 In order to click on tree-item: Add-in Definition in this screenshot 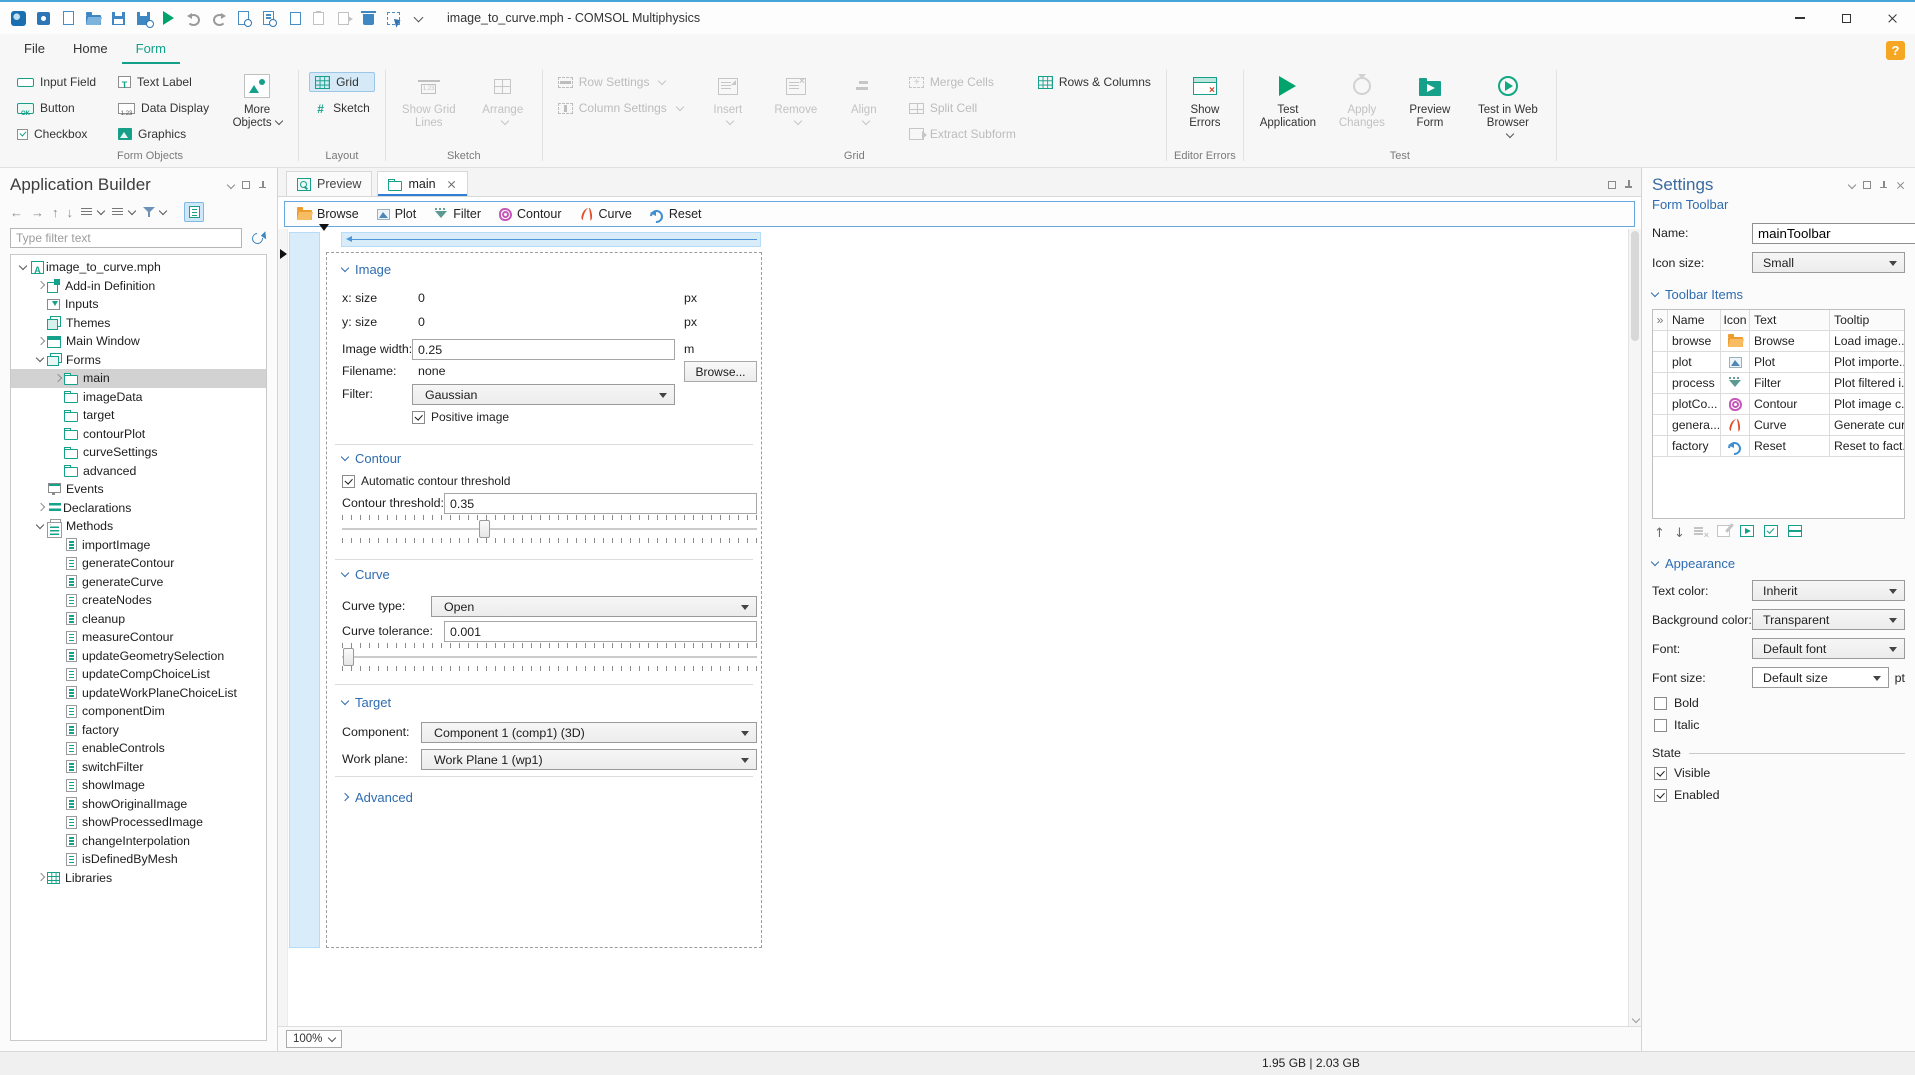, I will do `click(138, 286)`.